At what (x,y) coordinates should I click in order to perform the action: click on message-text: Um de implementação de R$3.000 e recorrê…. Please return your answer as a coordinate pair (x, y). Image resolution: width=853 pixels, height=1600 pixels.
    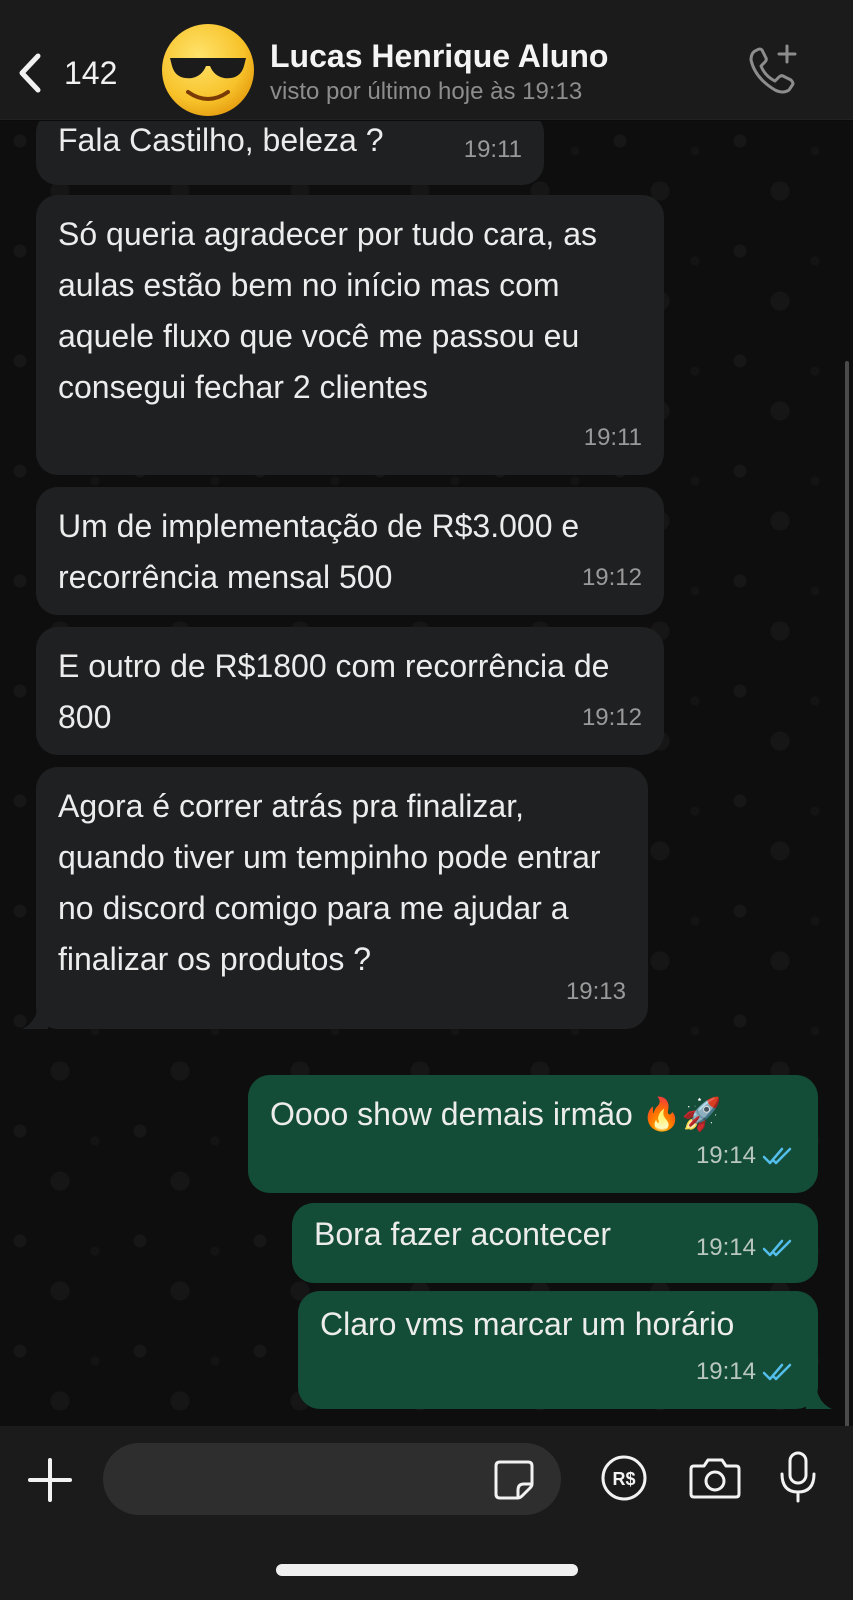
    Looking at the image, I should click on (323, 551).